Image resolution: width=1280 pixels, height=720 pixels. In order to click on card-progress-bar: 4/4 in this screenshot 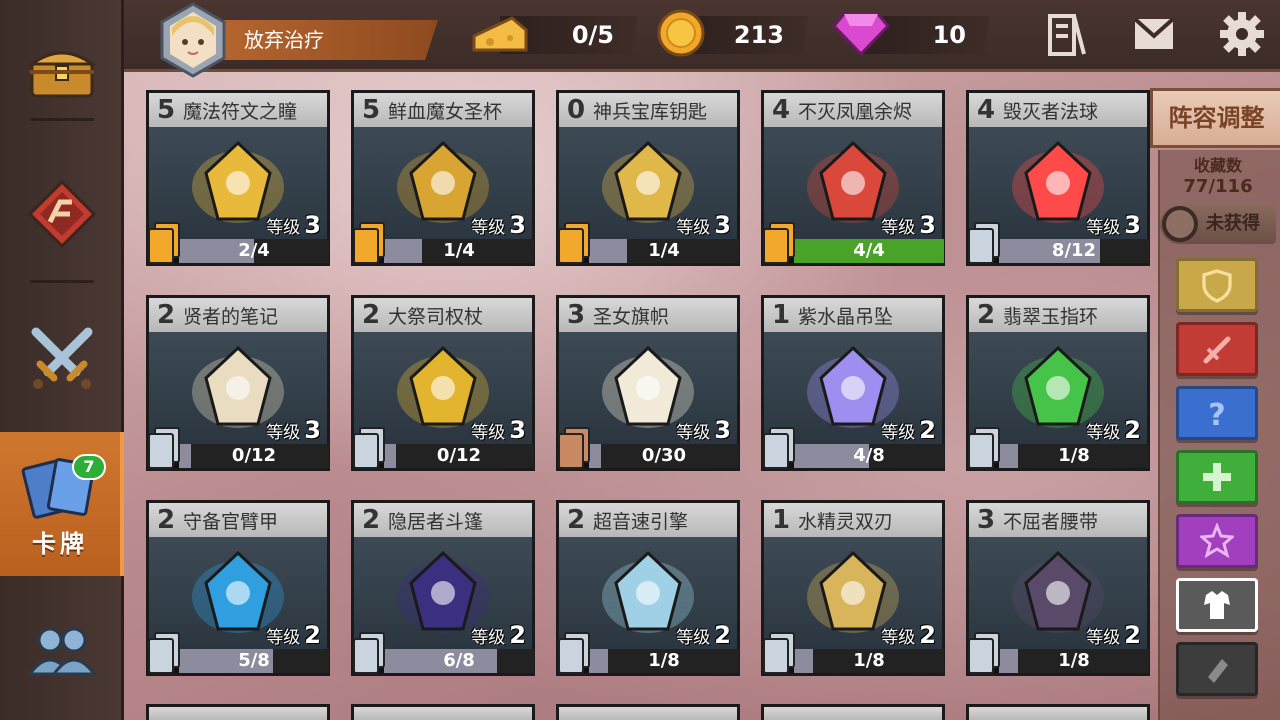, I will do `click(869, 251)`.